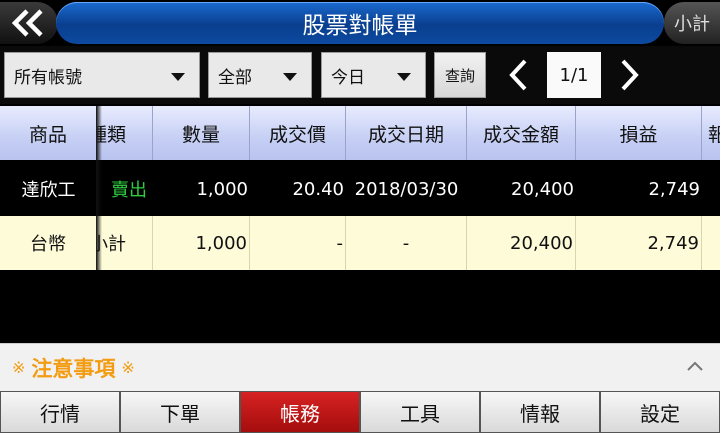  Describe the element at coordinates (19, 367) in the screenshot. I see `notice-mark-left: ※` at that location.